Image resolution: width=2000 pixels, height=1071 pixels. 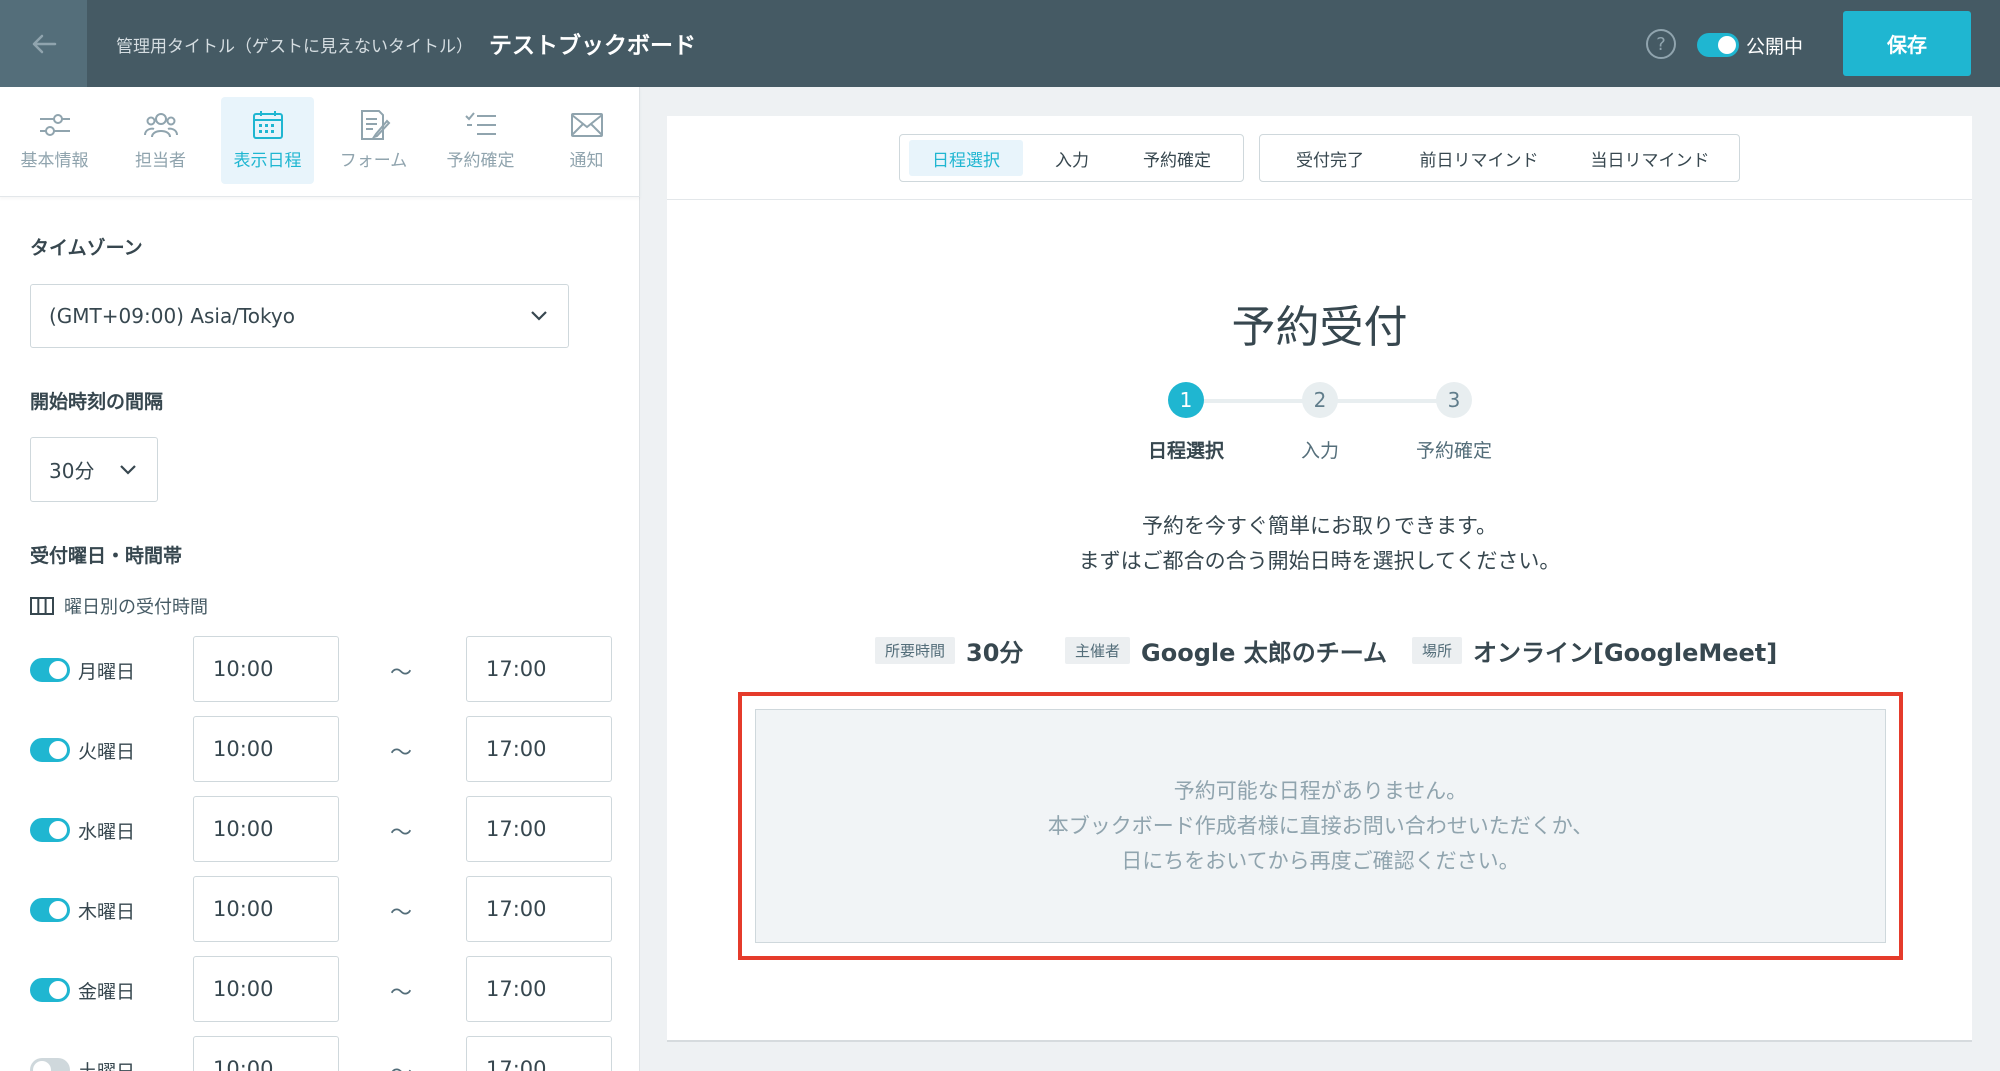 What do you see at coordinates (1319, 561) in the screenshot?
I see `intro-line: まずはご都合の合う開始日時を選択してください。` at bounding box center [1319, 561].